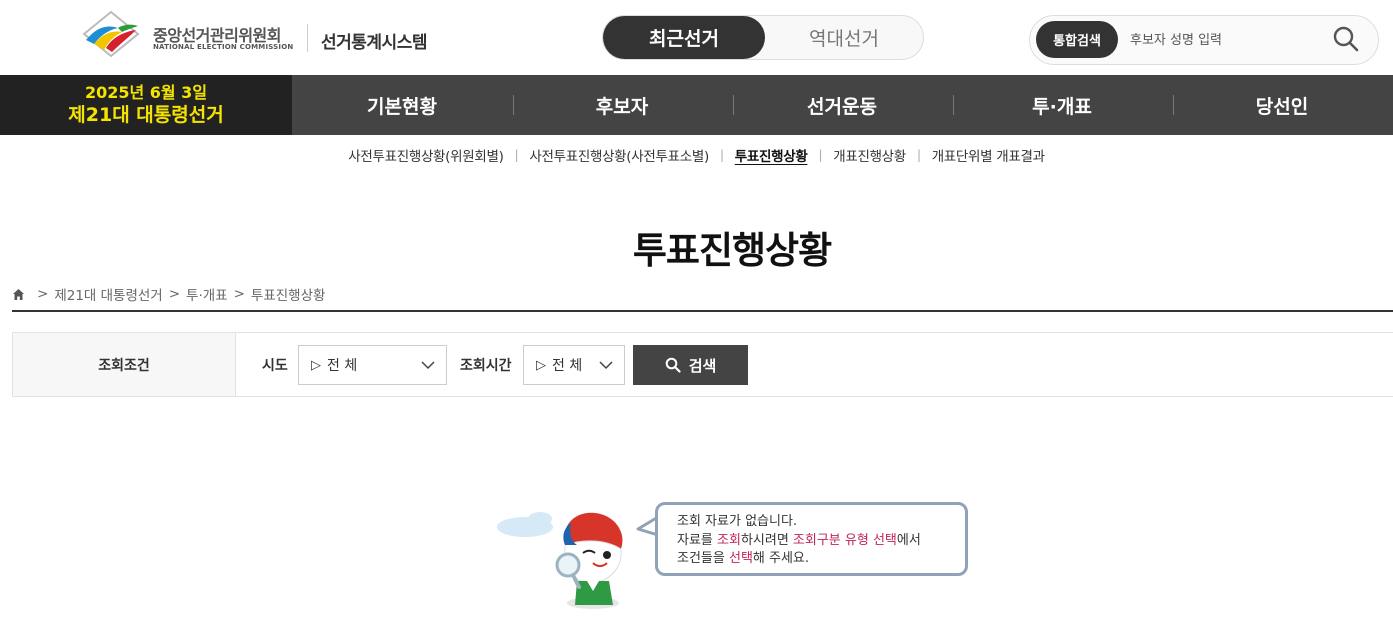 The image size is (1393, 636). I want to click on nav-voting-counting: 투·개표, so click(1062, 105).